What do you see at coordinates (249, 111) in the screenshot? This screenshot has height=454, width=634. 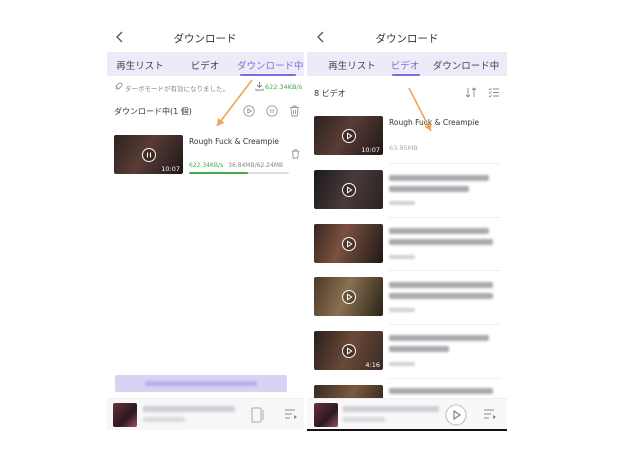 I see `play-all-icon` at bounding box center [249, 111].